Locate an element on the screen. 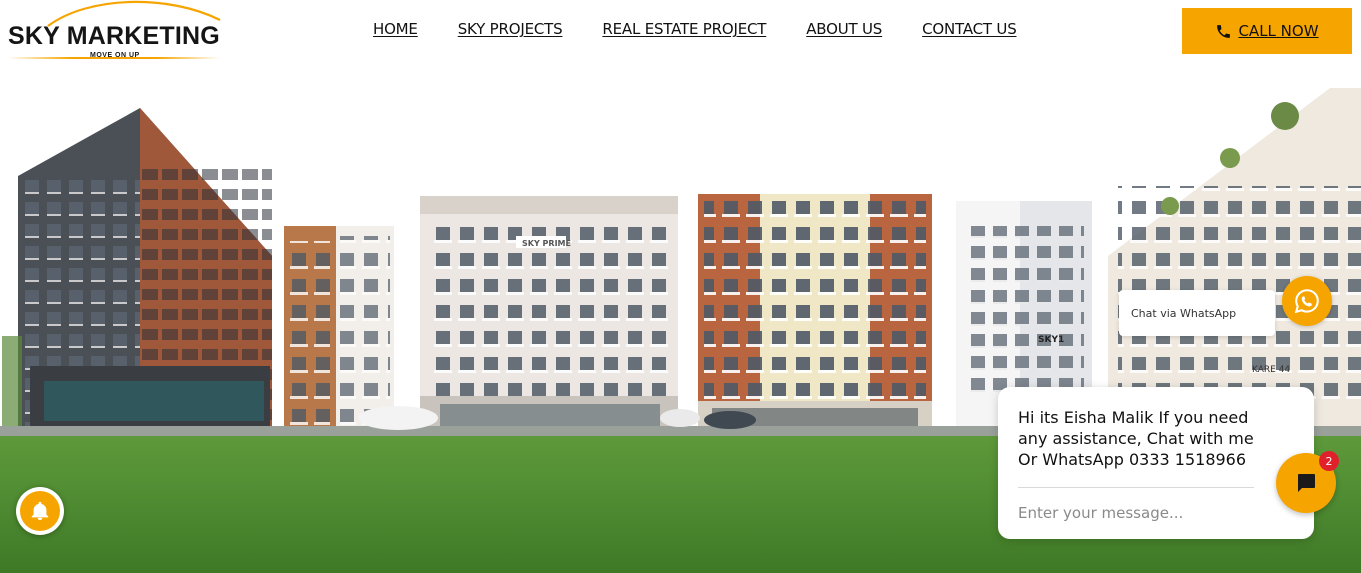  site-logo: SKY MARKETING MOVE ON UP is located at coordinates (115, 32).